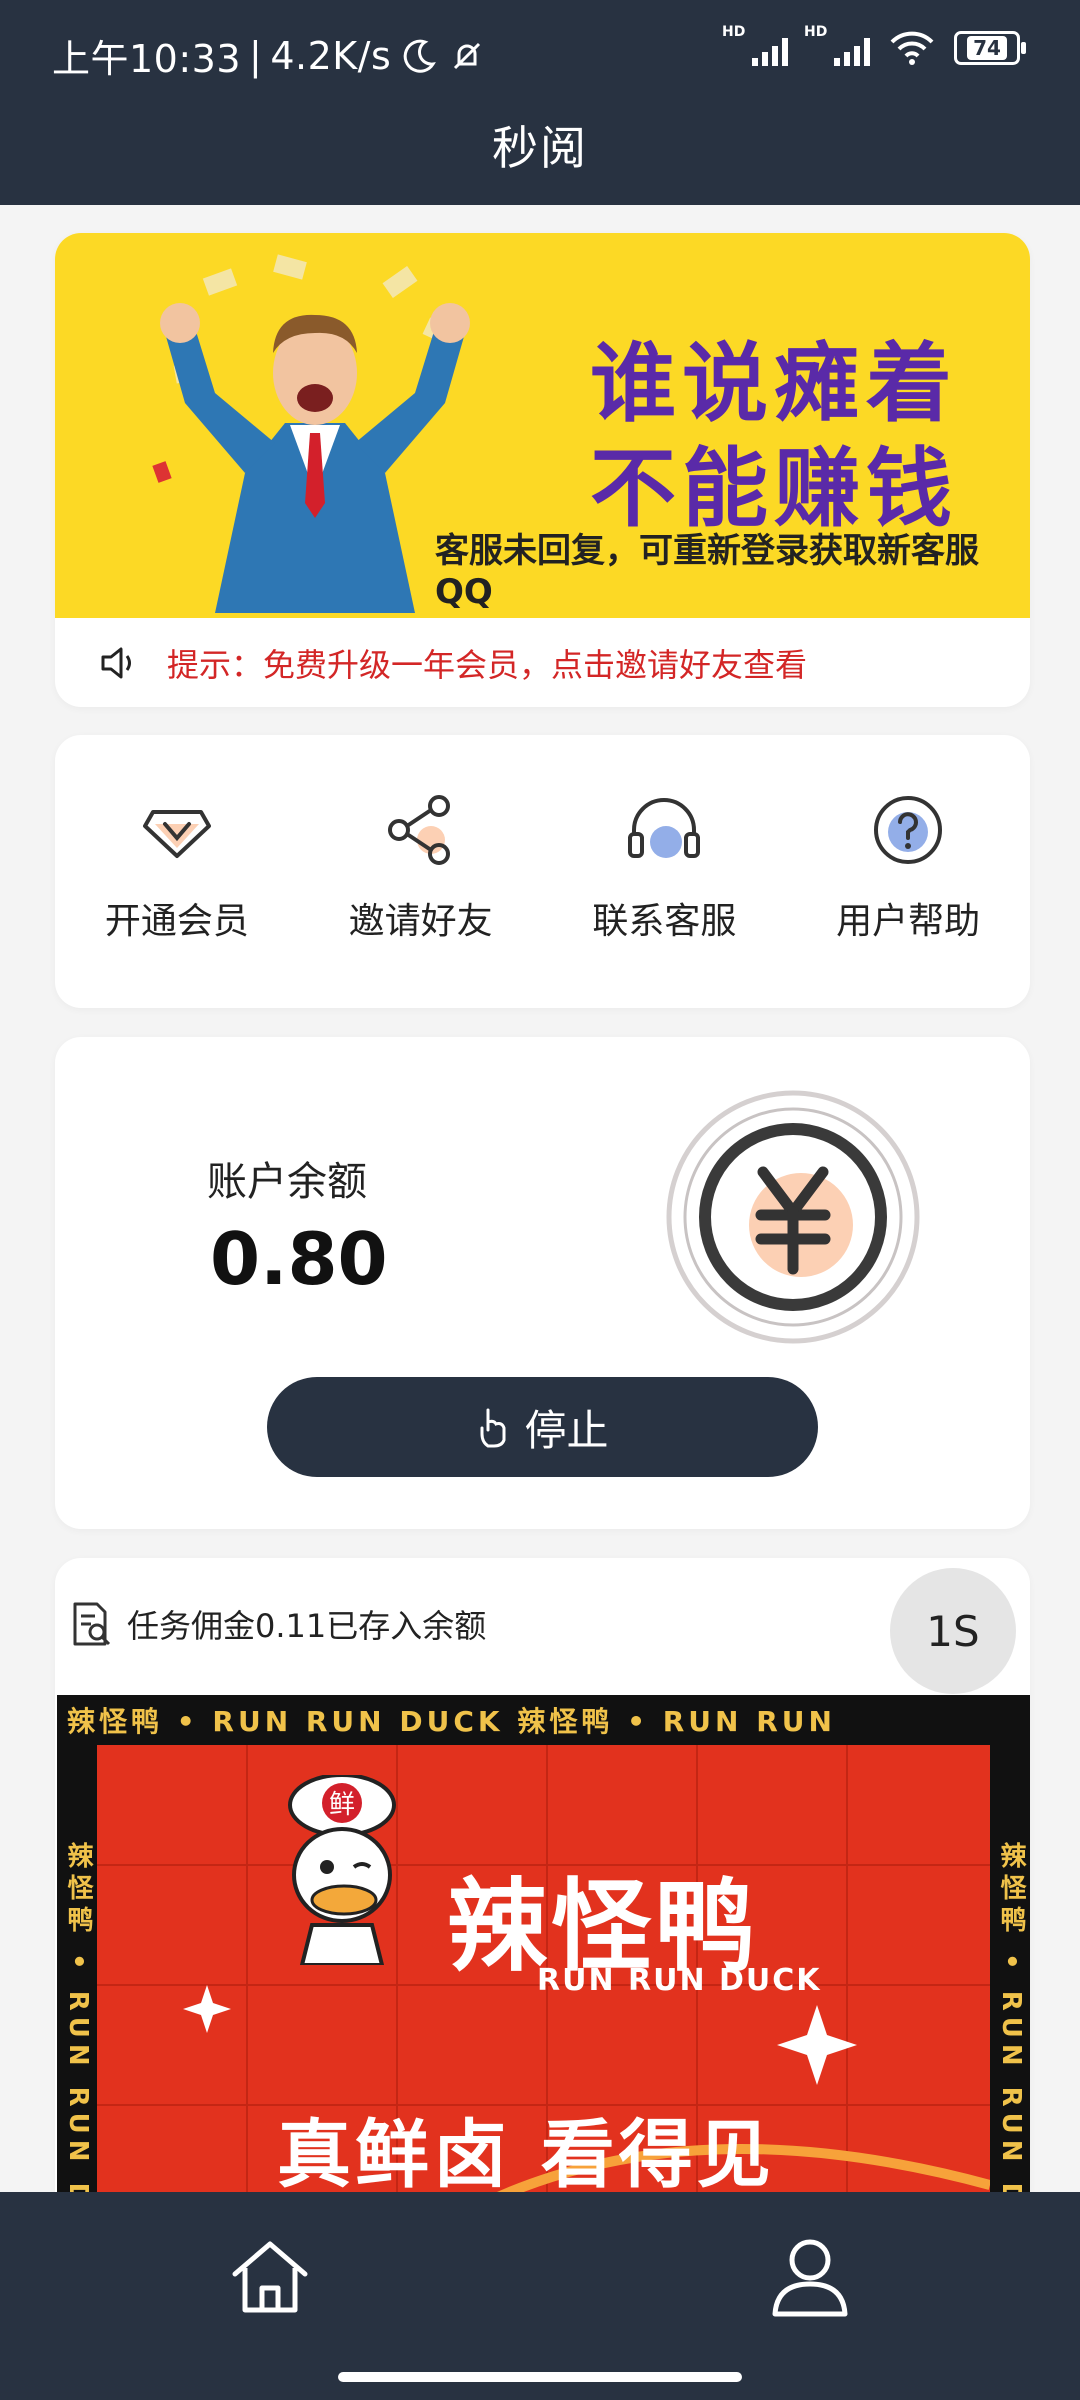  I want to click on menu-item-invite: 邀请好友, so click(421, 871).